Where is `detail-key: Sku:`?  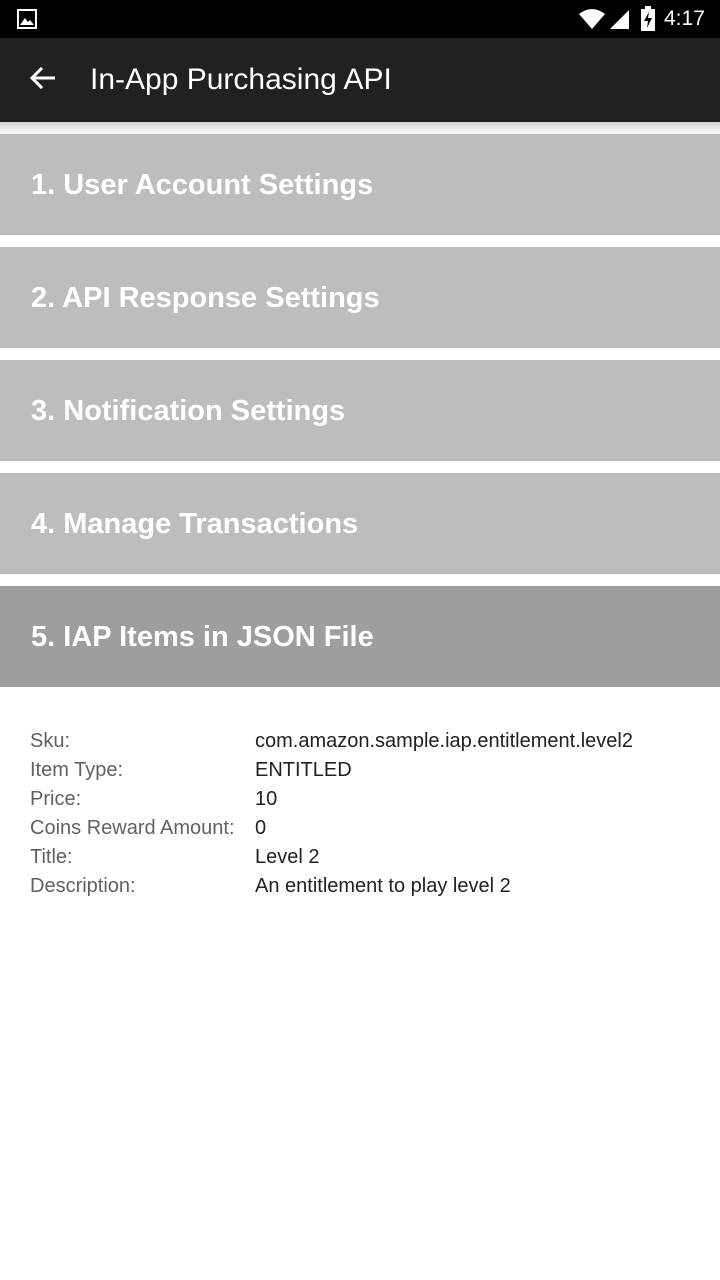 detail-key: Sku: is located at coordinates (50, 740).